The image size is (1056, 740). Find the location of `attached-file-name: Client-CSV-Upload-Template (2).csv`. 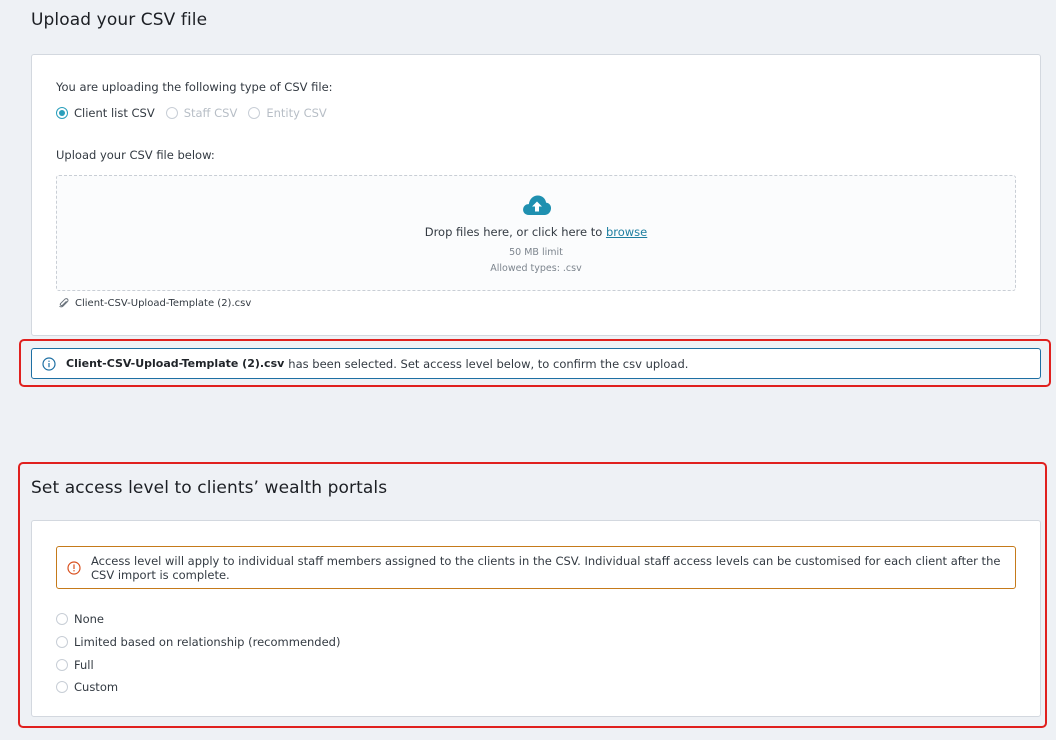

attached-file-name: Client-CSV-Upload-Template (2).csv is located at coordinates (163, 303).